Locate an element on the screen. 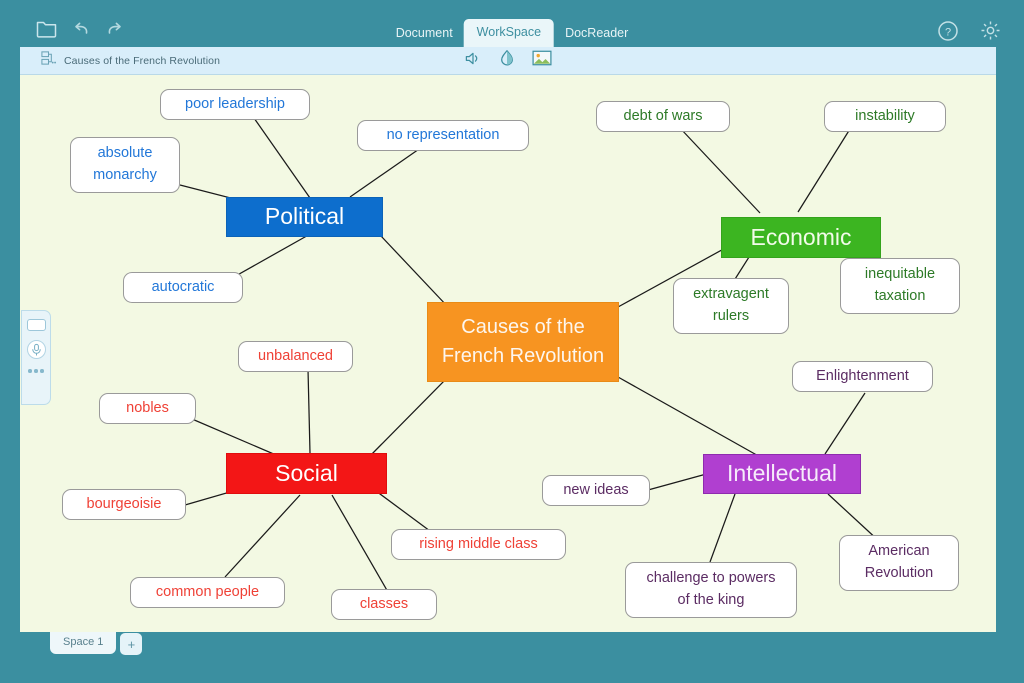 This screenshot has width=1024, height=683. node-classes: classes is located at coordinates (384, 604).